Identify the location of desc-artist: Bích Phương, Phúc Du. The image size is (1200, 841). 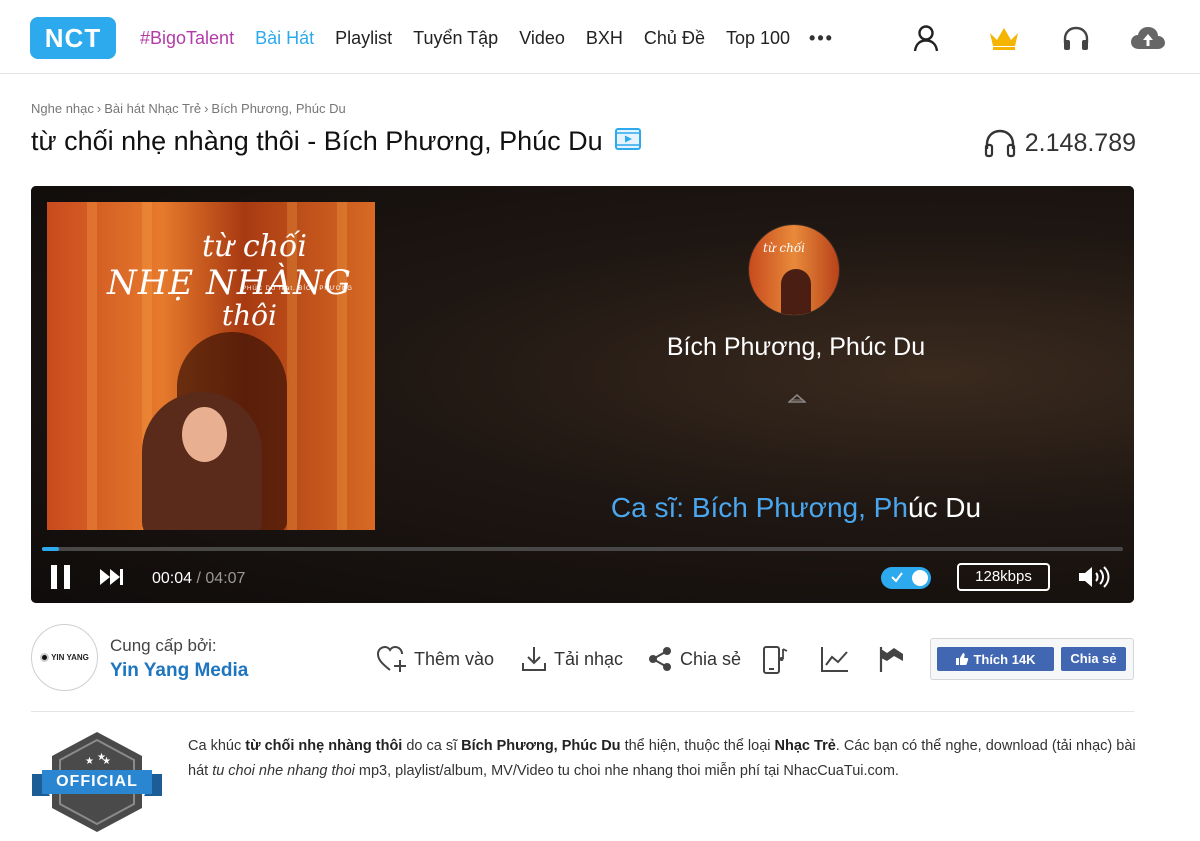
(541, 746).